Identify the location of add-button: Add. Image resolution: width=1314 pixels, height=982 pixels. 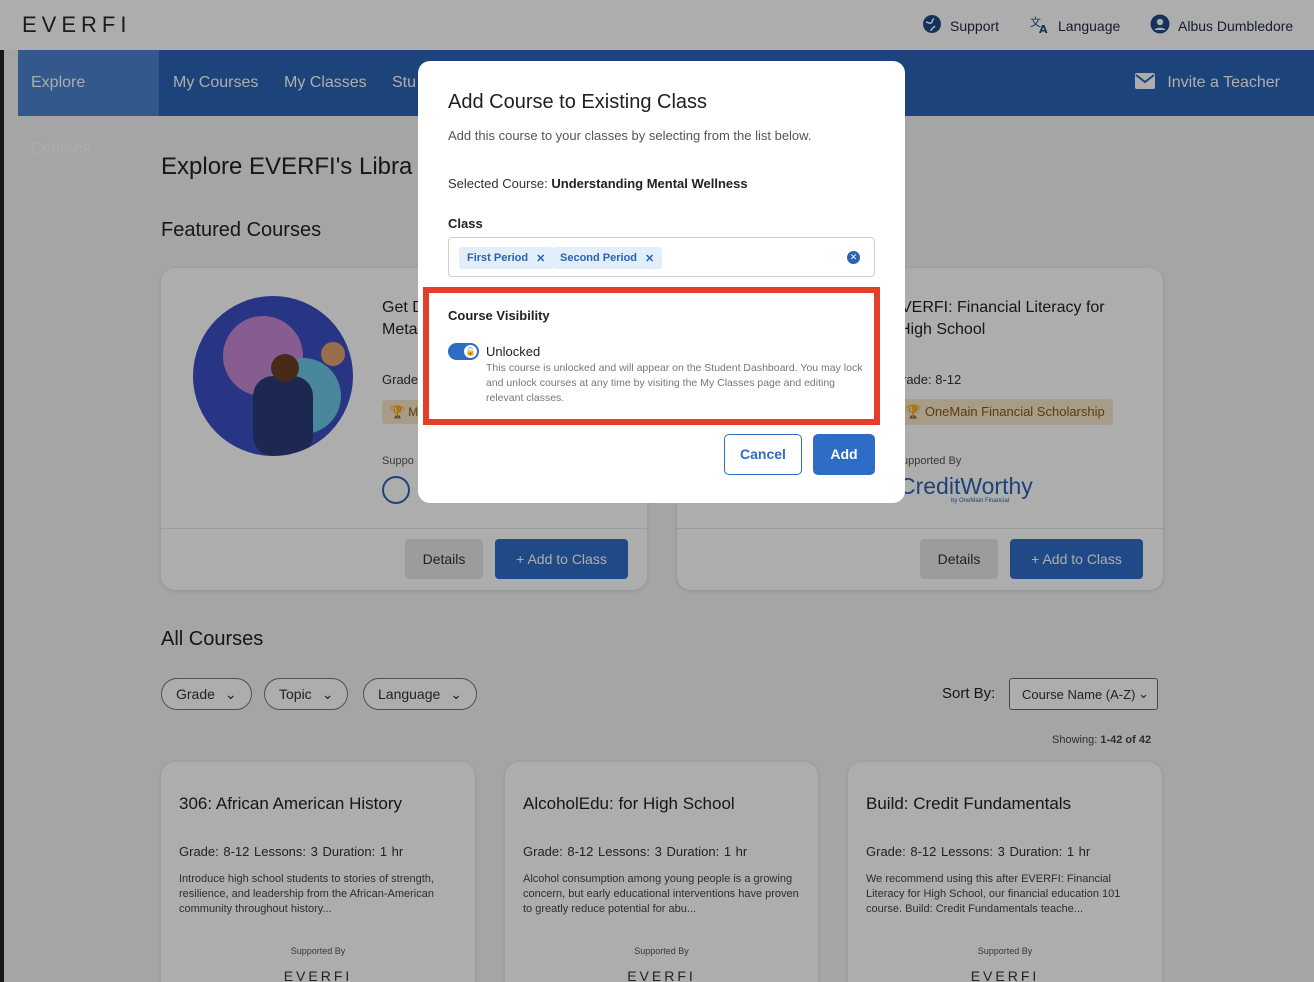
(844, 454).